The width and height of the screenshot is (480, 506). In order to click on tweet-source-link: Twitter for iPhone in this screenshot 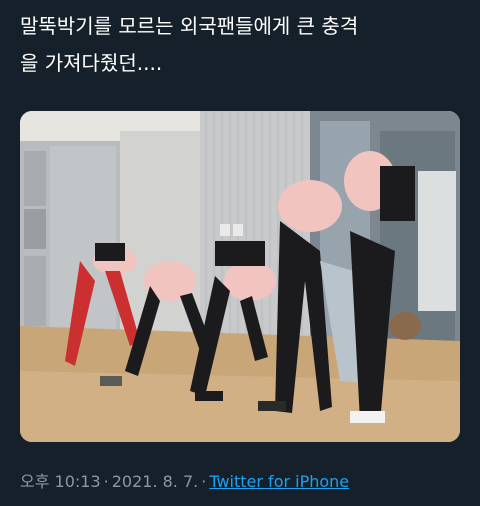, I will do `click(279, 481)`.